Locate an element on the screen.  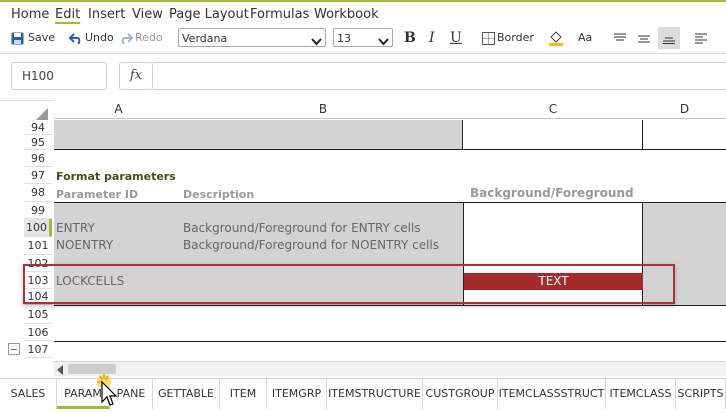
border-grid-icon is located at coordinates (488, 38).